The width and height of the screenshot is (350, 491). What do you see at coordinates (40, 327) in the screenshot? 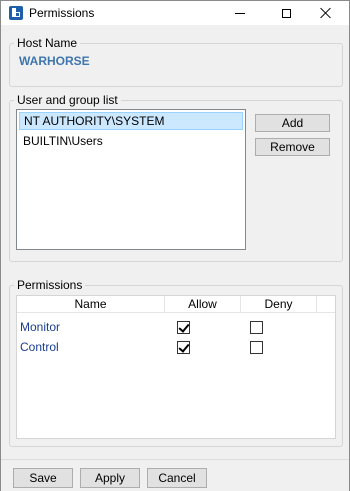
I see `permission-name: Monitor` at bounding box center [40, 327].